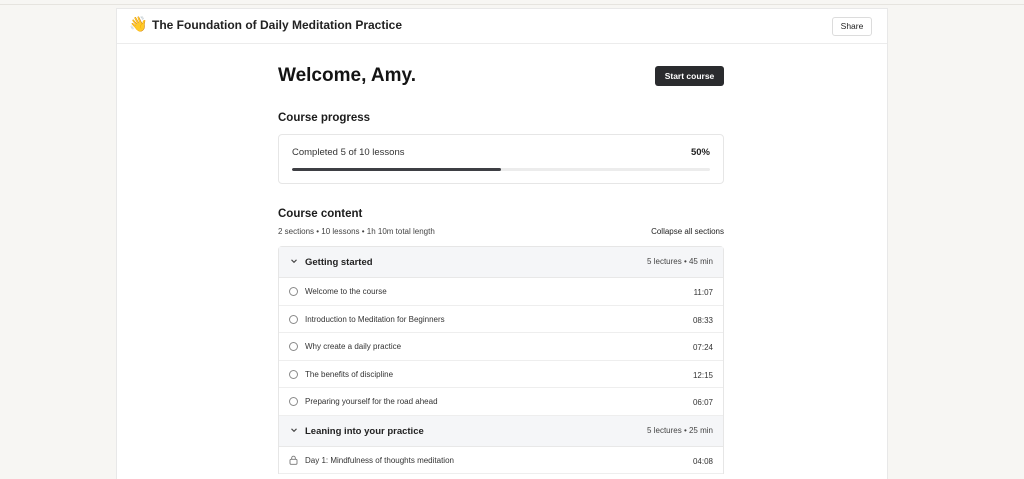 This screenshot has width=1024, height=479. Describe the element at coordinates (396, 169) in the screenshot. I see `progress-bar-fill` at that location.